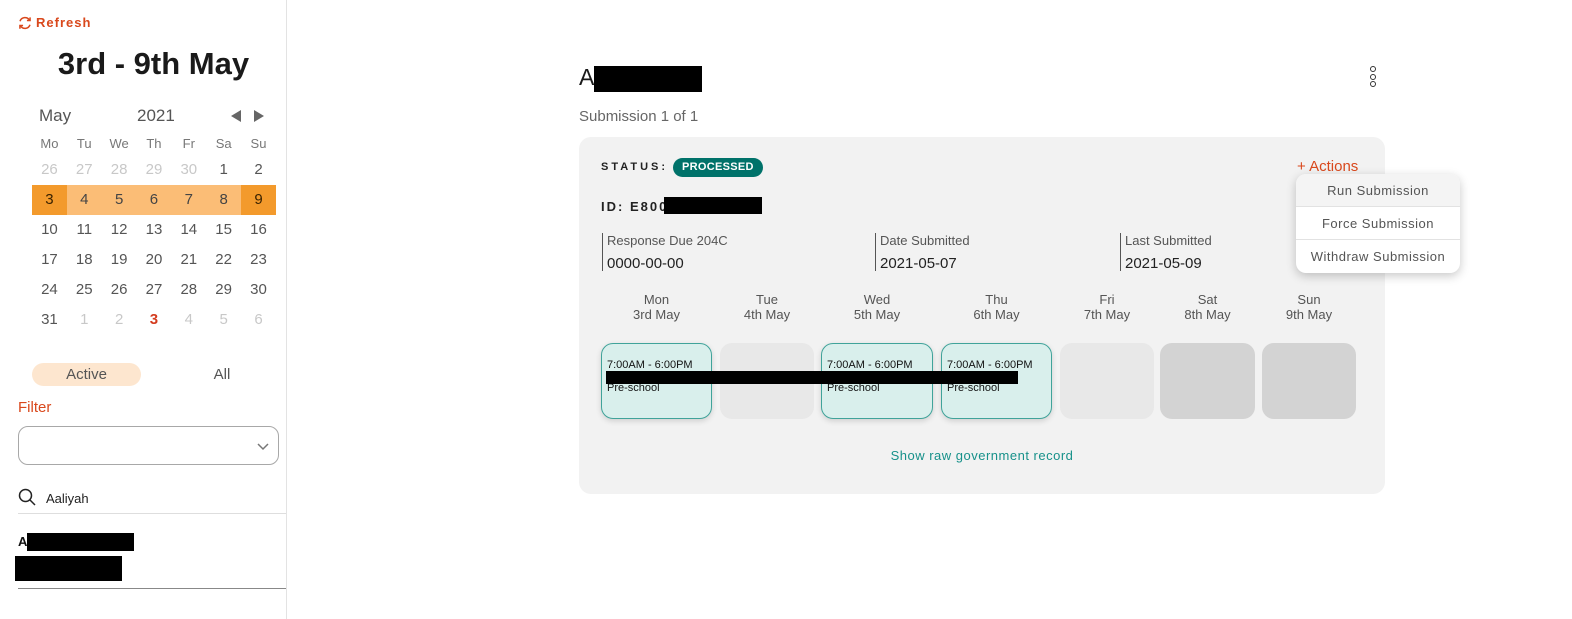 This screenshot has width=1572, height=619. What do you see at coordinates (150, 552) in the screenshot?
I see `list-item: A` at bounding box center [150, 552].